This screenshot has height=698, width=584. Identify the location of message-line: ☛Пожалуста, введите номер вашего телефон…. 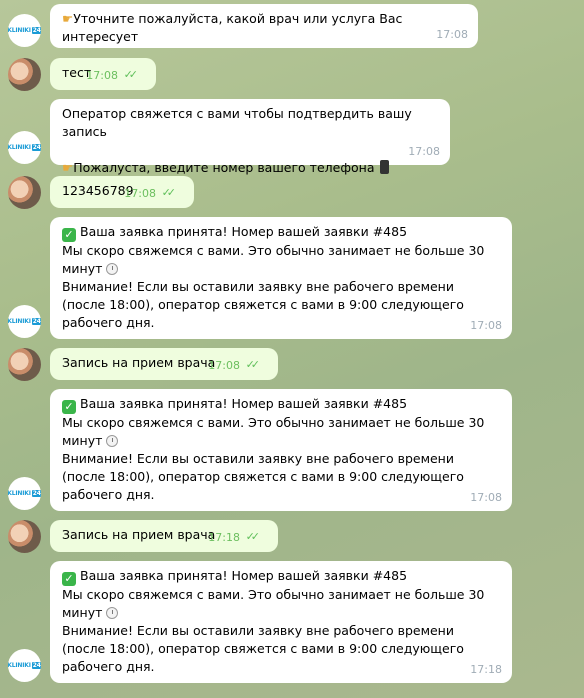
(250, 168).